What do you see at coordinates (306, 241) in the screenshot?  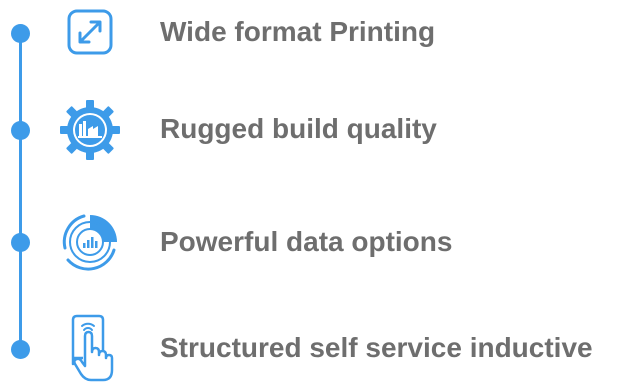 I see `feature-label: Powerful data options` at bounding box center [306, 241].